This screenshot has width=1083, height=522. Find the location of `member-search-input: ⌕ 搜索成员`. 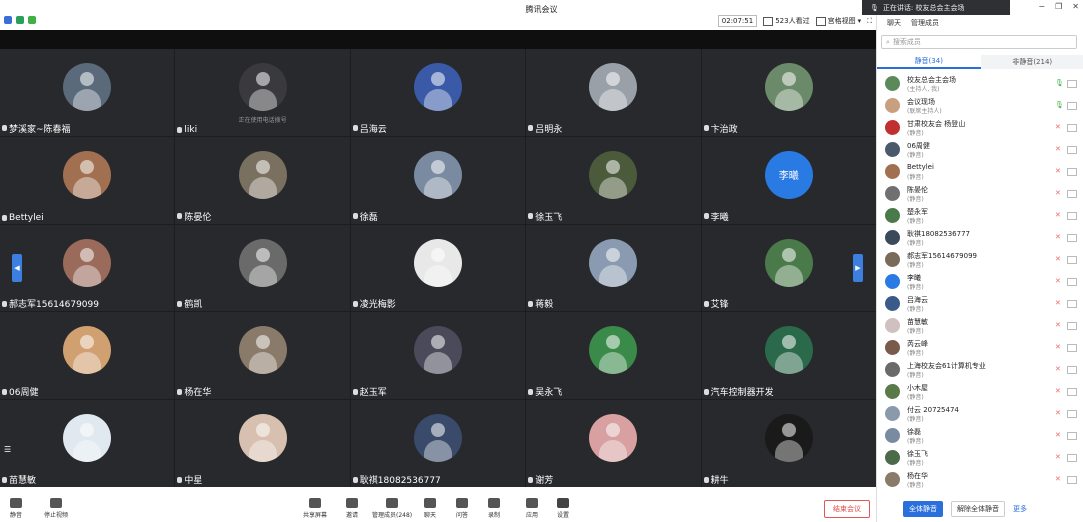

member-search-input: ⌕ 搜索成员 is located at coordinates (979, 42).